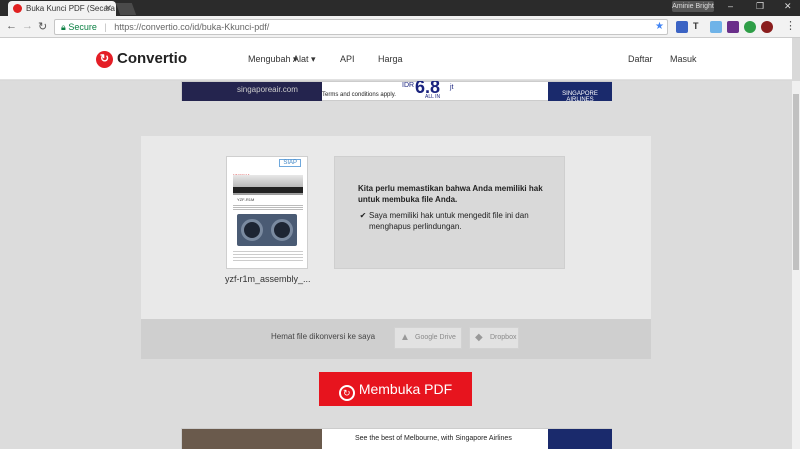  Describe the element at coordinates (70, 8) in the screenshot. I see `tab-title: Buka Kunci PDF (Secara` at that location.